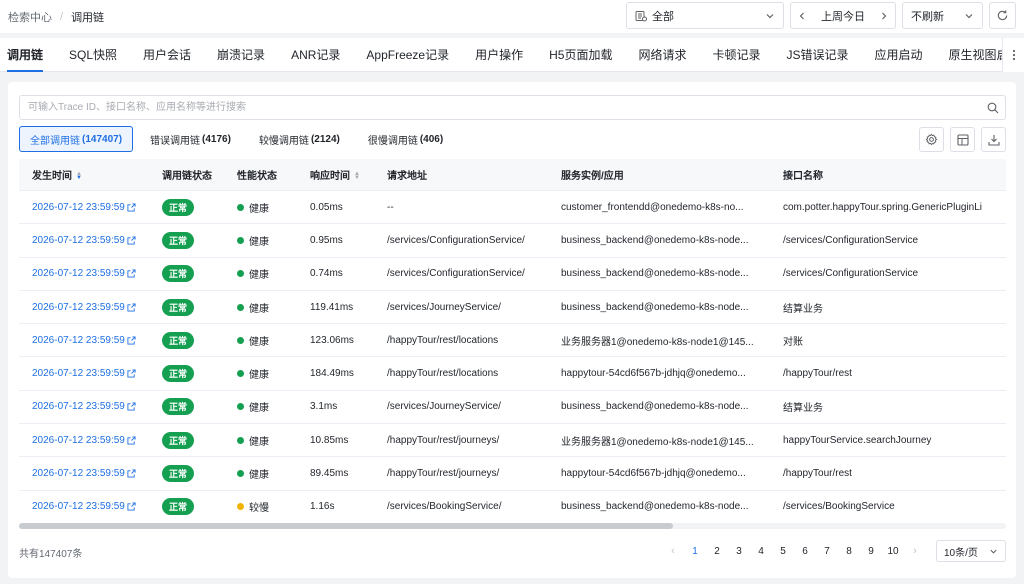 This screenshot has width=1024, height=584. I want to click on tab-item: 用户操作, so click(499, 55).